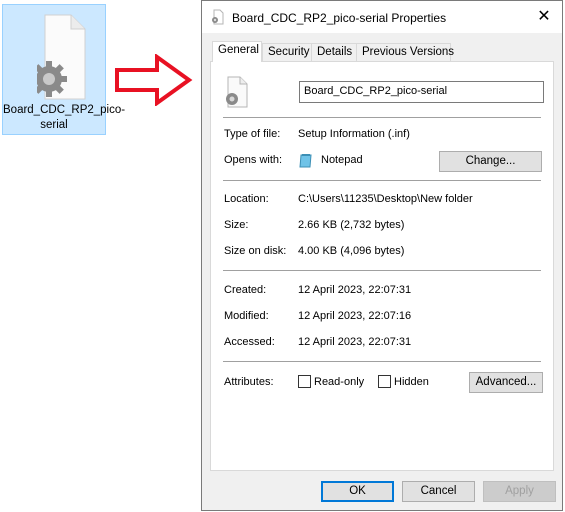 This screenshot has height=512, width=565. Describe the element at coordinates (253, 160) in the screenshot. I see `opens-with-label: Opens with:` at that location.